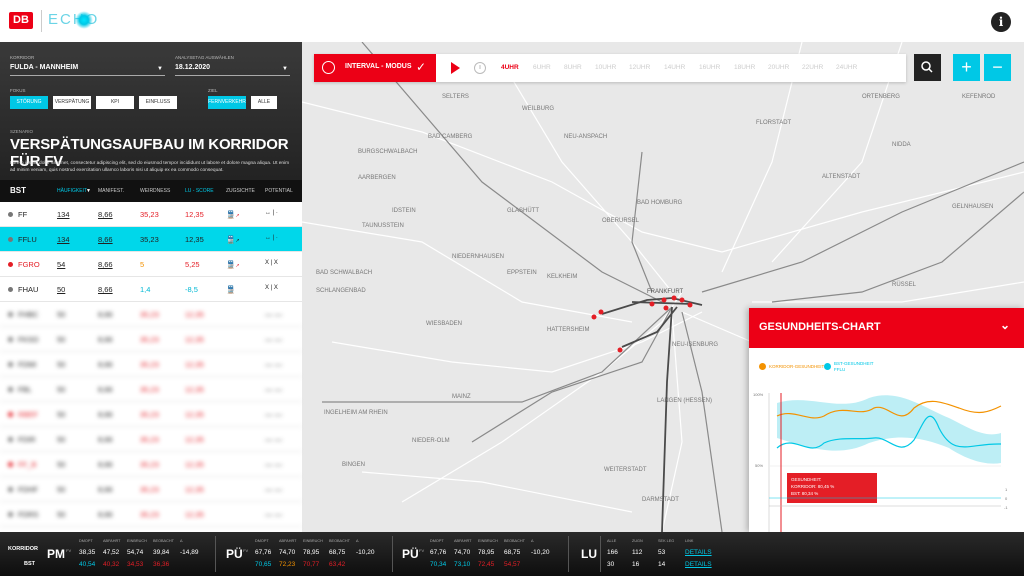 Image resolution: width=1024 pixels, height=576 pixels. I want to click on hour-12: 12UHR, so click(639, 67).